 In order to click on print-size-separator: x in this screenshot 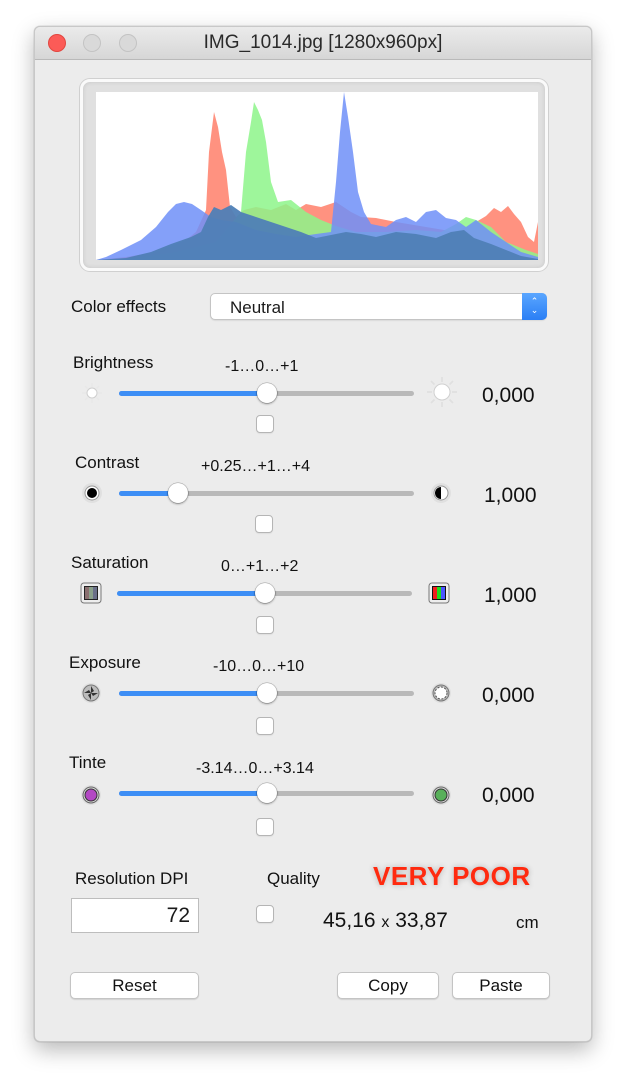, I will do `click(385, 922)`.